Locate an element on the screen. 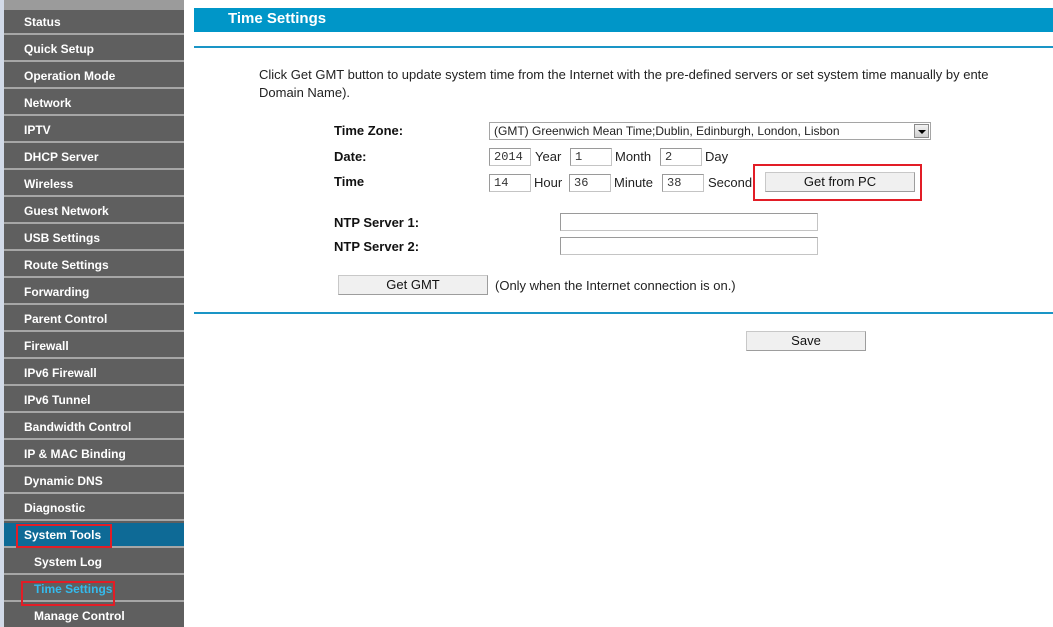 The height and width of the screenshot is (627, 1053). sidebar-item-route-settings: Route Settings is located at coordinates (94, 265).